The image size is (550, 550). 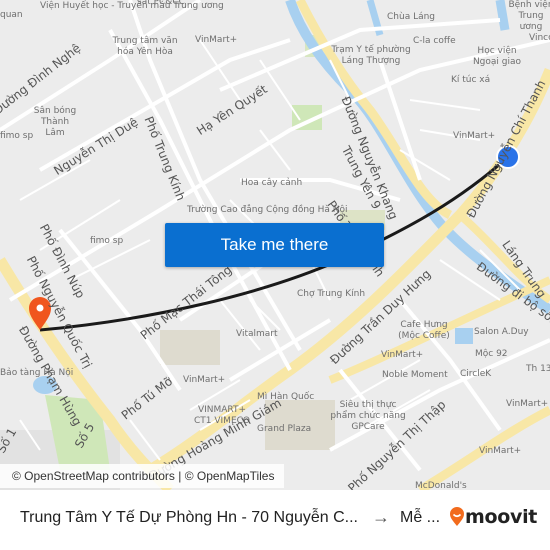 What do you see at coordinates (476, 374) in the screenshot?
I see `poi-label: CircleK` at bounding box center [476, 374].